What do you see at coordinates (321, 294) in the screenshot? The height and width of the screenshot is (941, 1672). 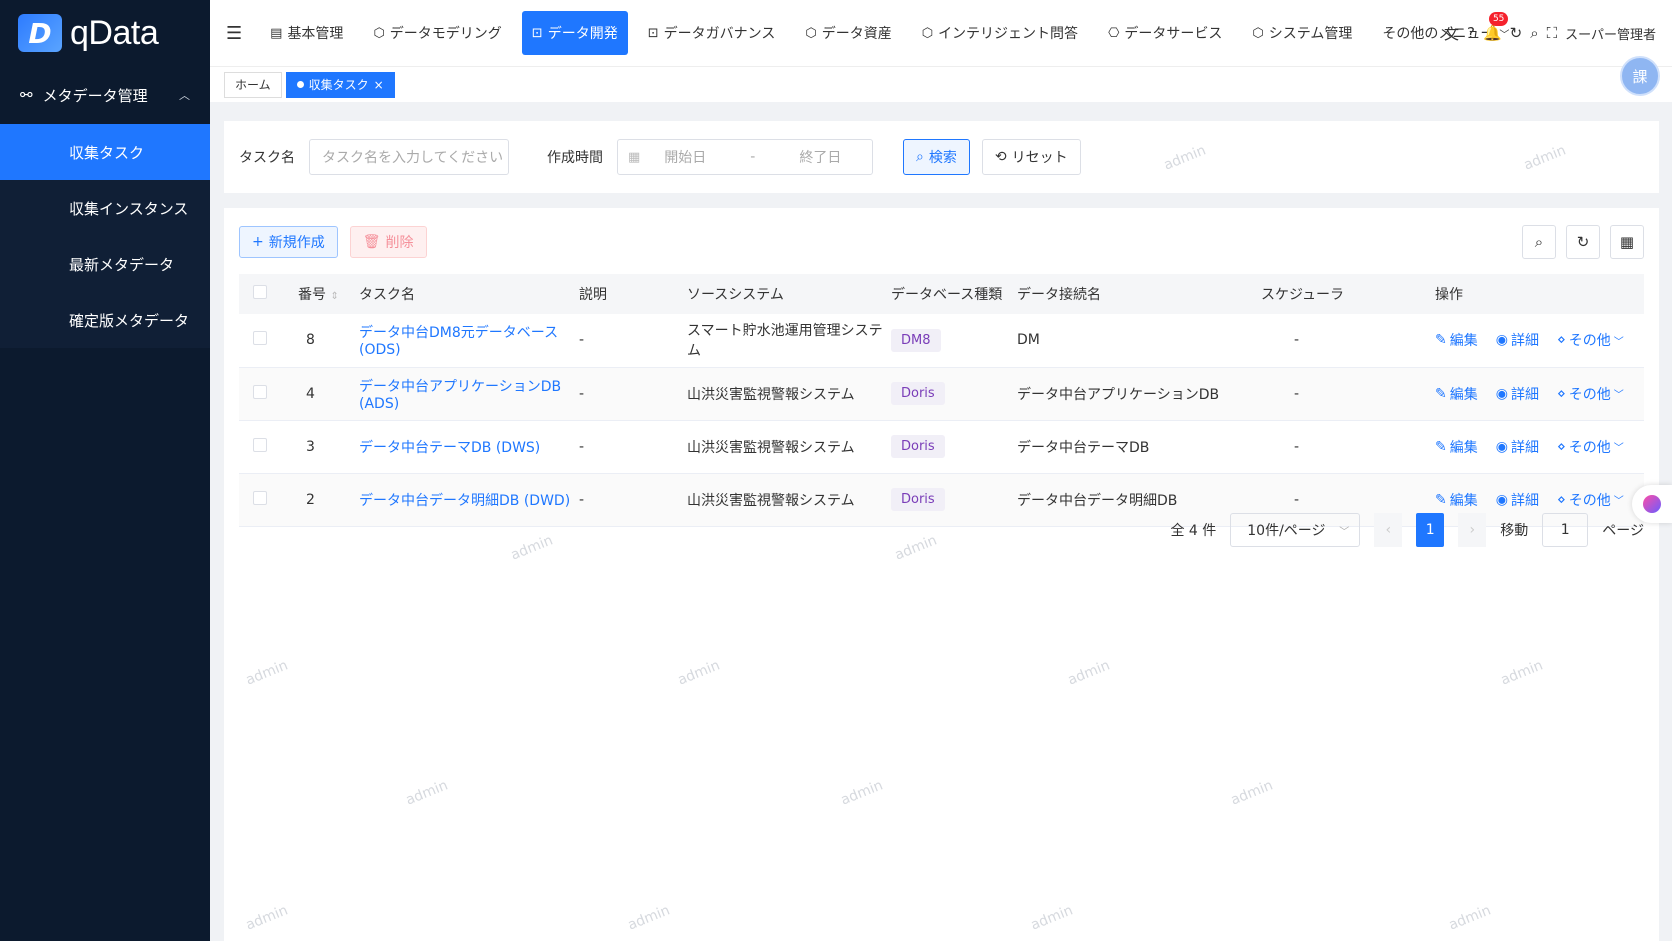 I see `header-id: 番号 ⇕` at bounding box center [321, 294].